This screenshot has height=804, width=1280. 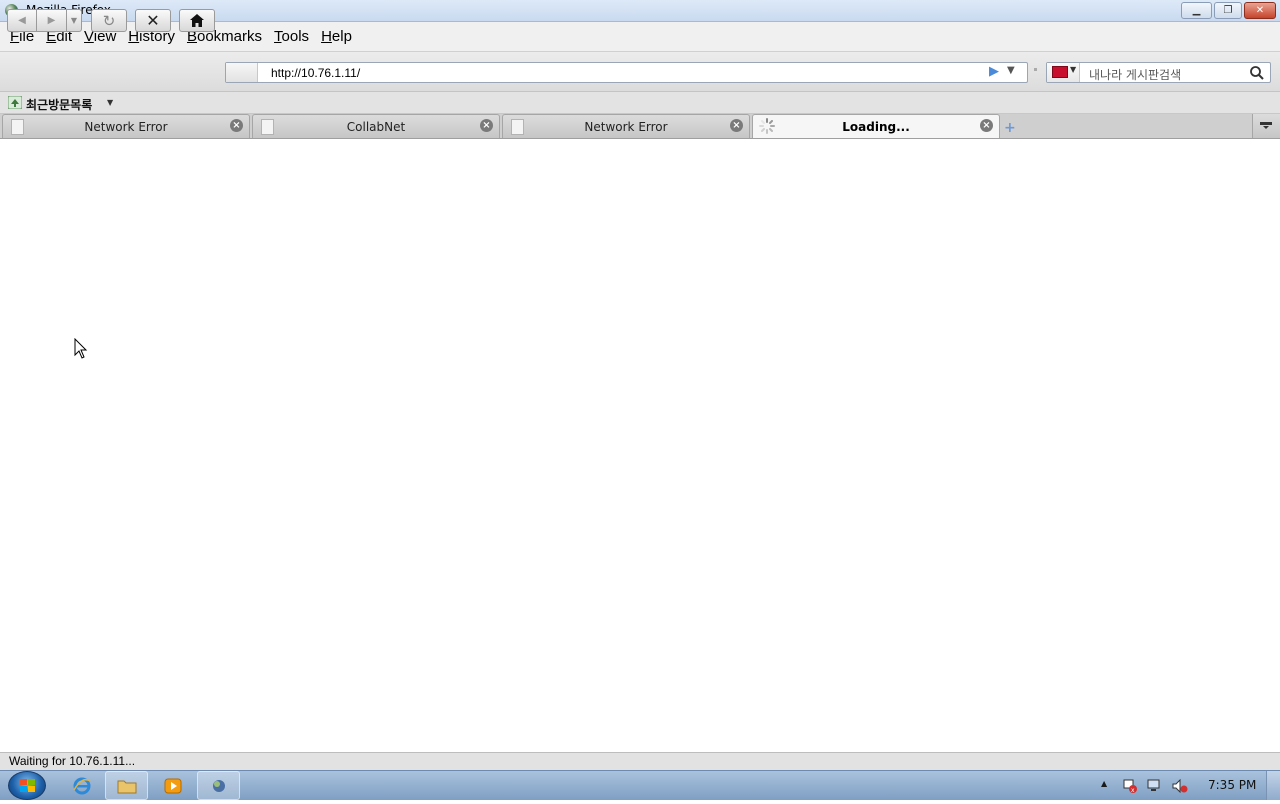 I want to click on tab-loading: Loading... ×, so click(x=876, y=126).